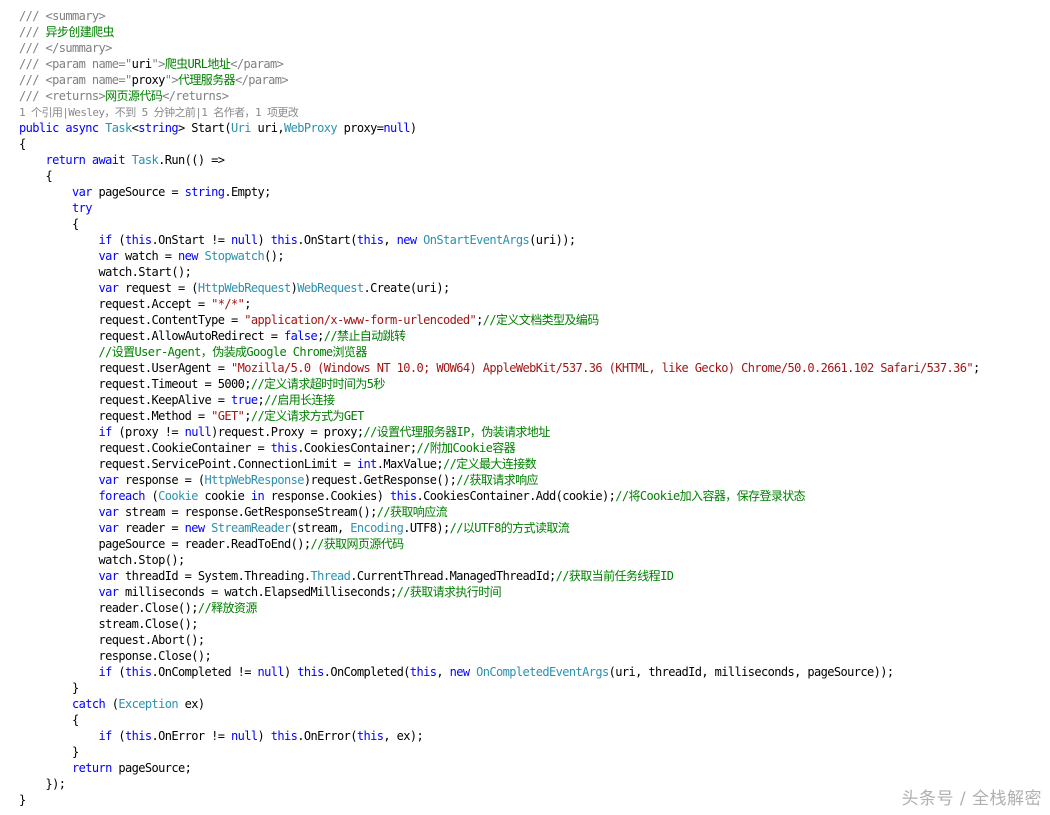  What do you see at coordinates (108, 624) in the screenshot?
I see `code-token: stream.Close();` at bounding box center [108, 624].